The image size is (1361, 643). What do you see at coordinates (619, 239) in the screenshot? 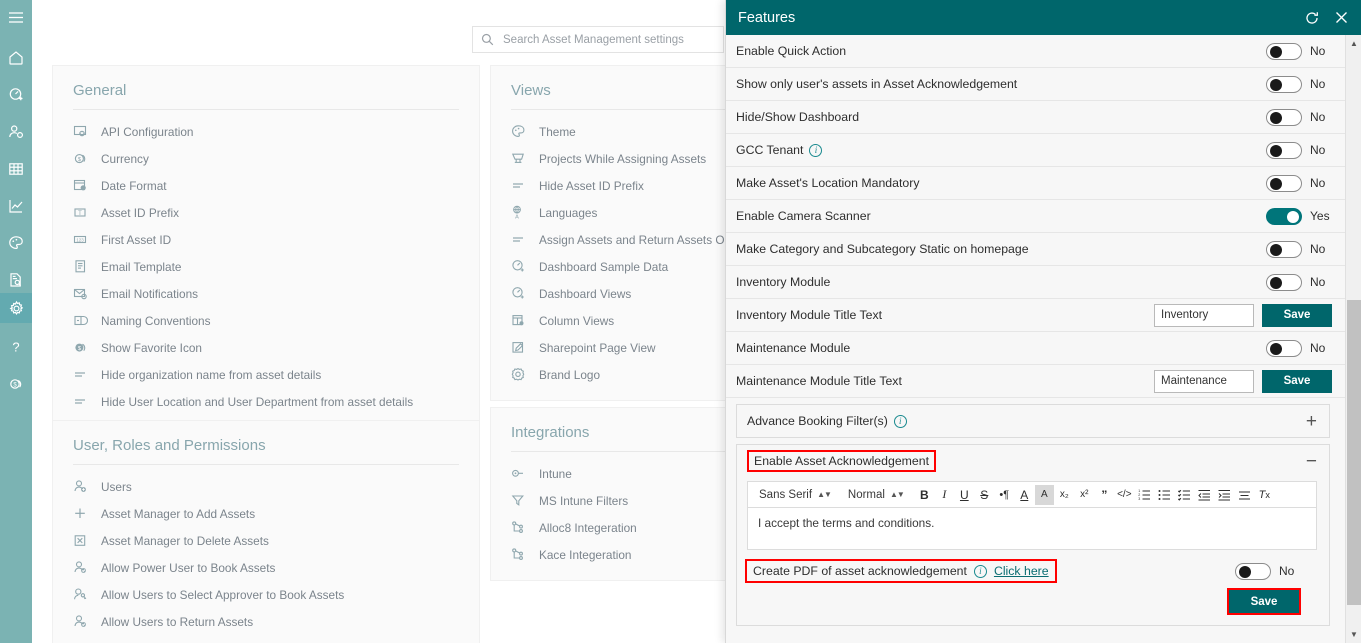
I see `setting-assign-return-options: Assign Assets and Return Assets Options` at bounding box center [619, 239].